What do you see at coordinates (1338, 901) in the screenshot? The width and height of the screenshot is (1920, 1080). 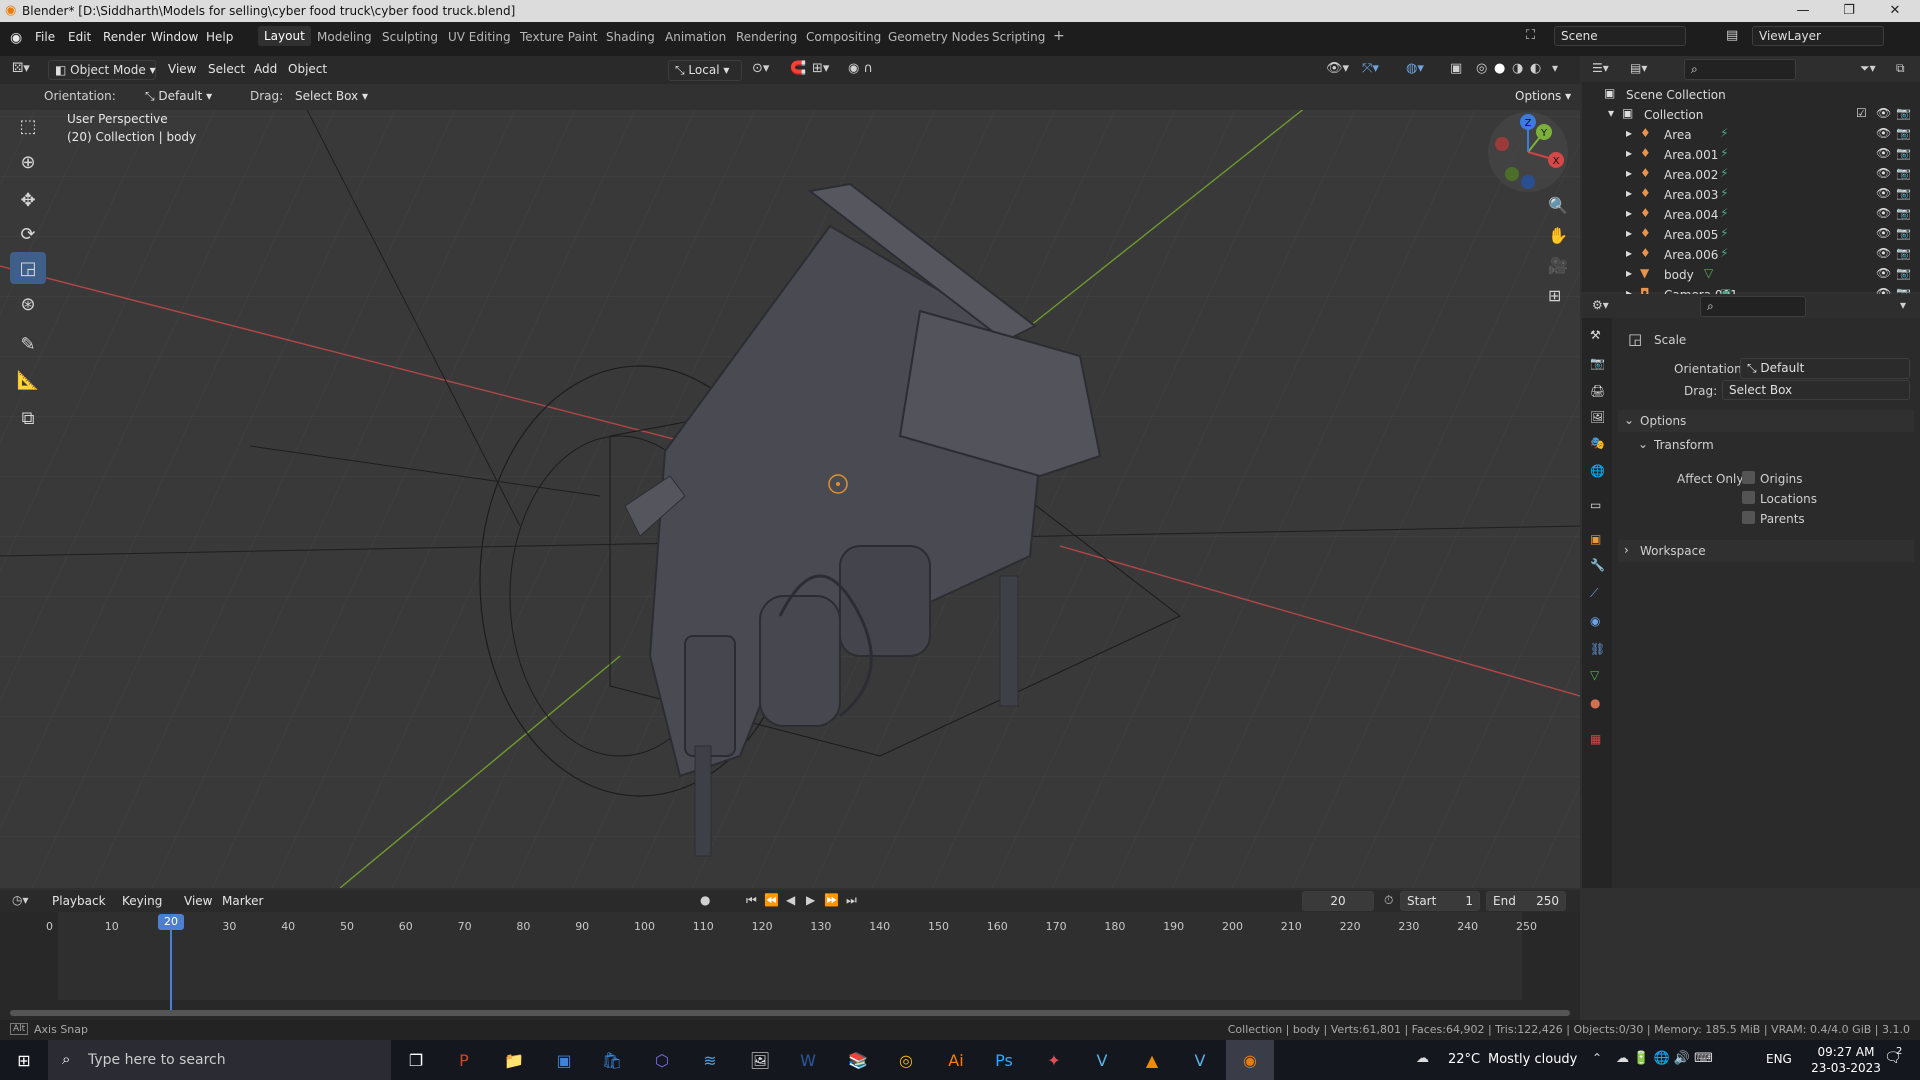 I see `current-frame-field: 20` at bounding box center [1338, 901].